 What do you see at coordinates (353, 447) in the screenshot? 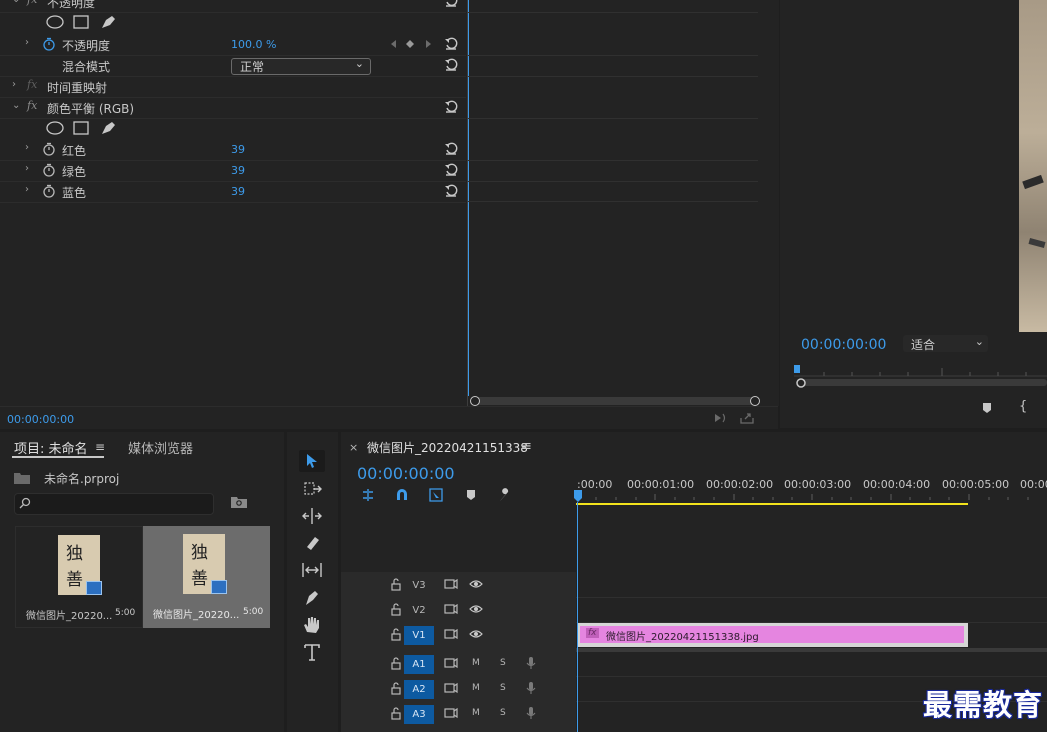
I see `close-sequence-icon: ×` at bounding box center [353, 447].